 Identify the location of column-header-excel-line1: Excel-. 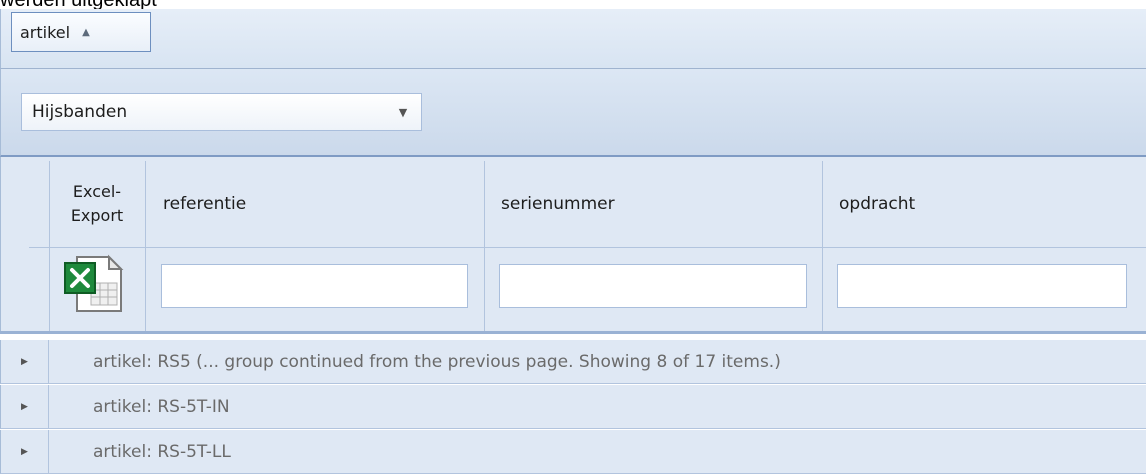
(97, 191).